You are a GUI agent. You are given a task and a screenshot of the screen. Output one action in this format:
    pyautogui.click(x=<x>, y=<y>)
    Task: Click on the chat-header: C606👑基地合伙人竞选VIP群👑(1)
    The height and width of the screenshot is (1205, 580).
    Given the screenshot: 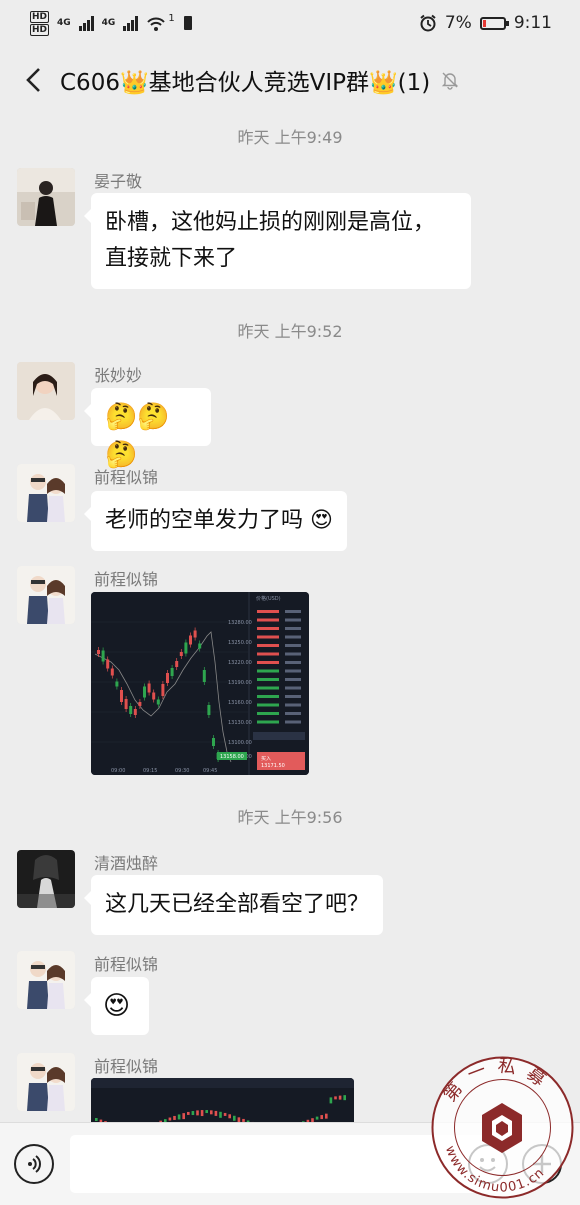 What is the action you would take?
    pyautogui.click(x=290, y=80)
    